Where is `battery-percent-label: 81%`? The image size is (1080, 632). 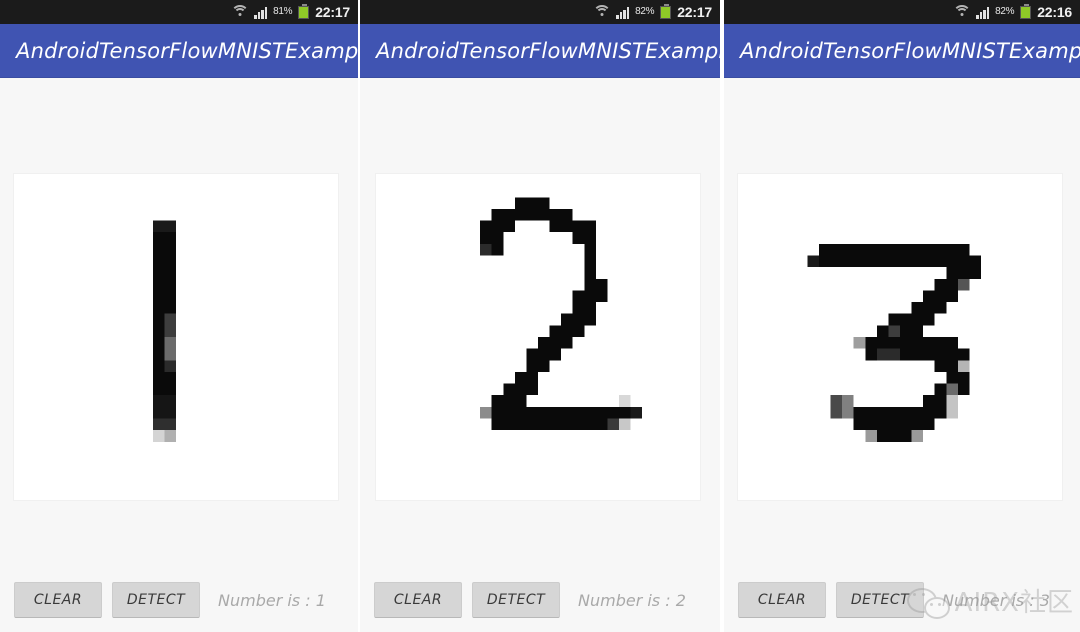
battery-percent-label: 81% is located at coordinates (283, 11).